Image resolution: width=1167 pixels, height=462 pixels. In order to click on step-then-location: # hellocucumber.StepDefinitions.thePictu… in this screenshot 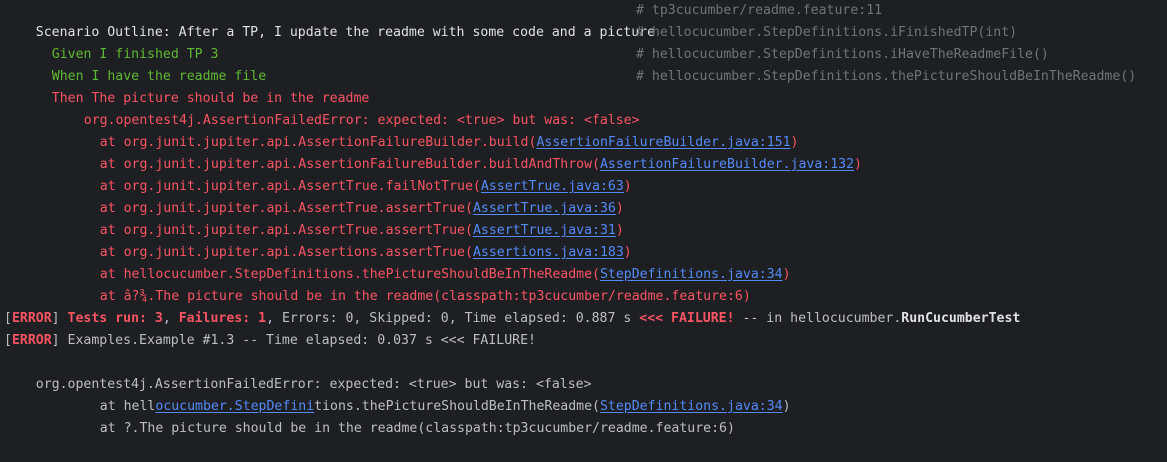, I will do `click(886, 76)`.